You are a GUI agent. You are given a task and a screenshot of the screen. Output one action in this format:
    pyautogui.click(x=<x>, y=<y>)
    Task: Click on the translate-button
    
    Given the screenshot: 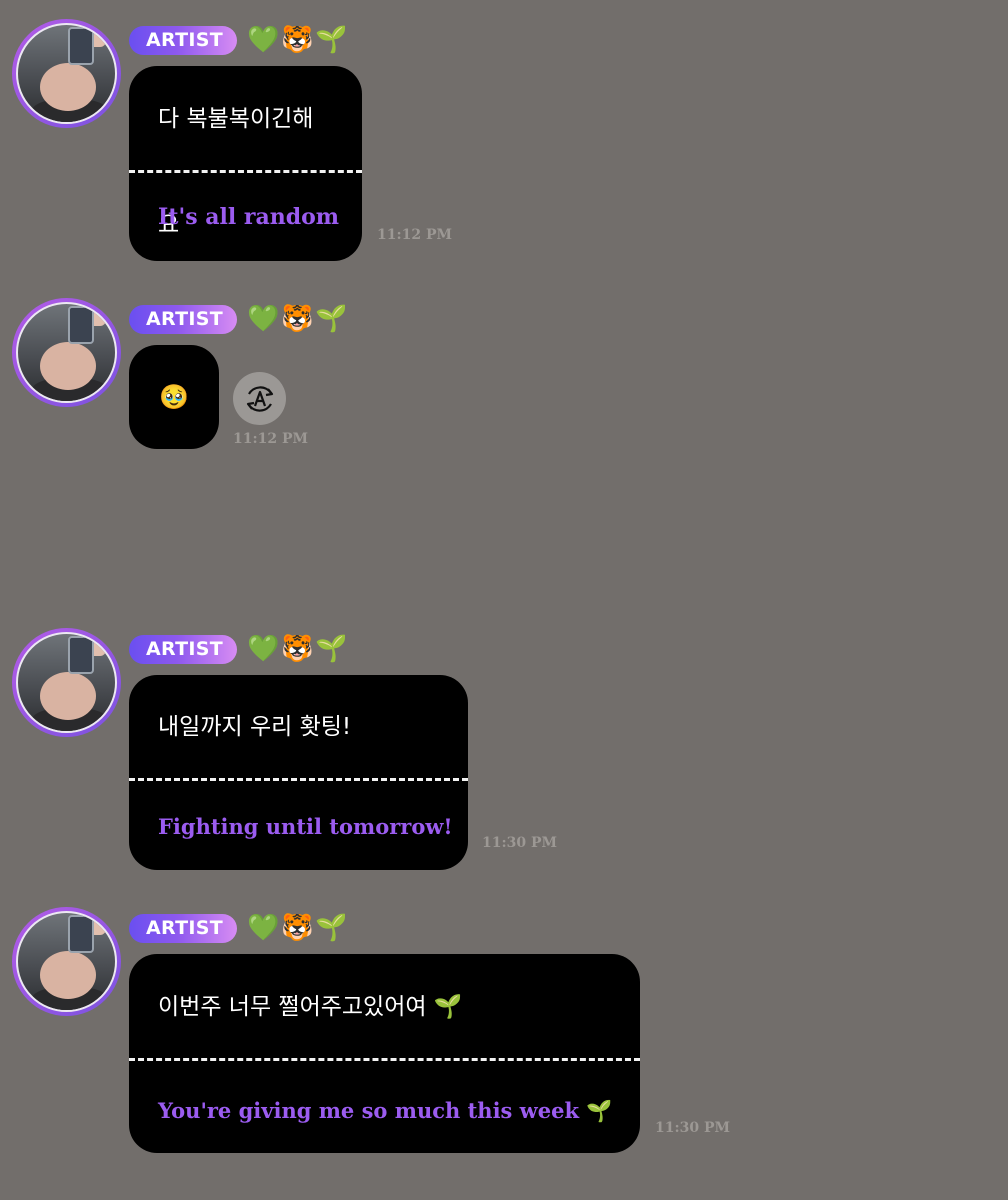 What is the action you would take?
    pyautogui.click(x=259, y=398)
    